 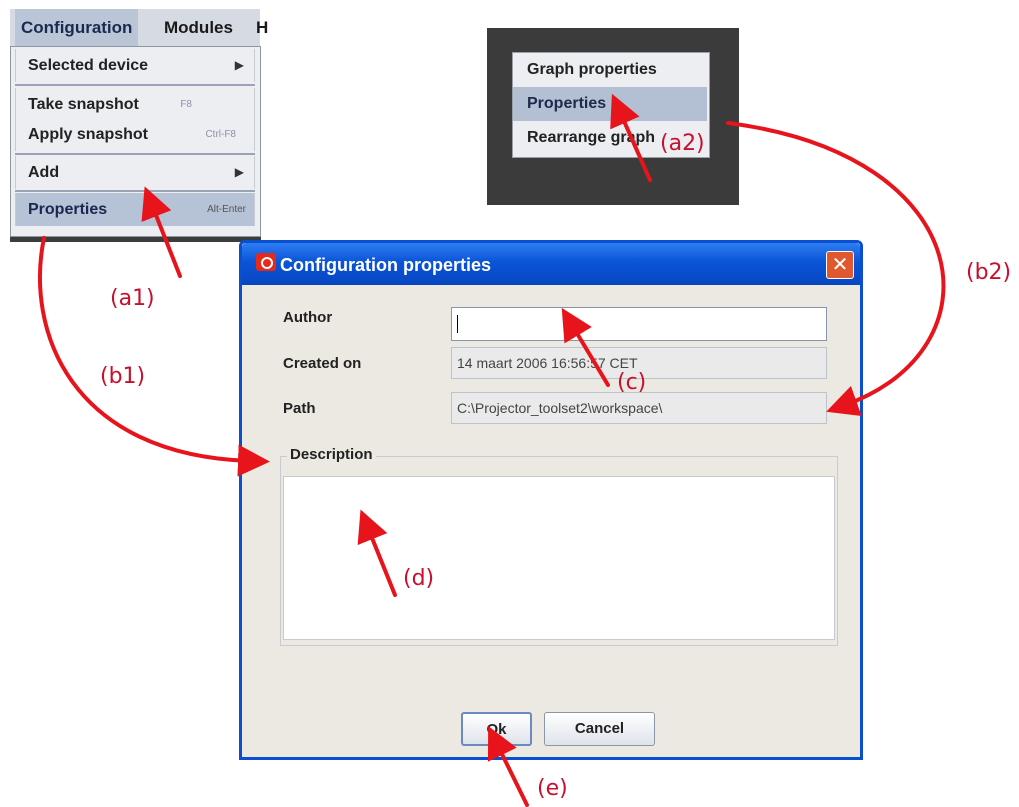 I want to click on arrow-c, so click(x=585, y=347).